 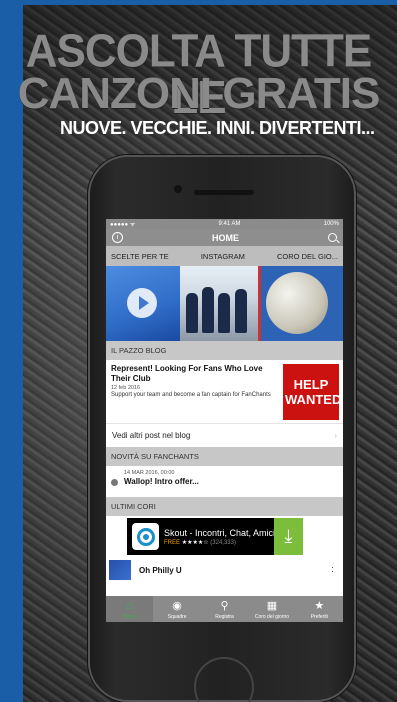 What do you see at coordinates (319, 606) in the screenshot?
I see `star-icon: ★` at bounding box center [319, 606].